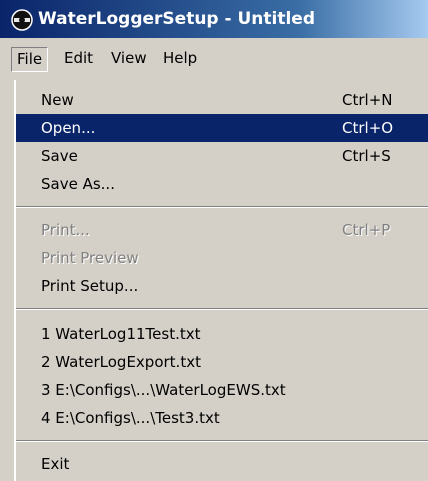  I want to click on window-title: WaterLoggerSetup - Untitled, so click(176, 19).